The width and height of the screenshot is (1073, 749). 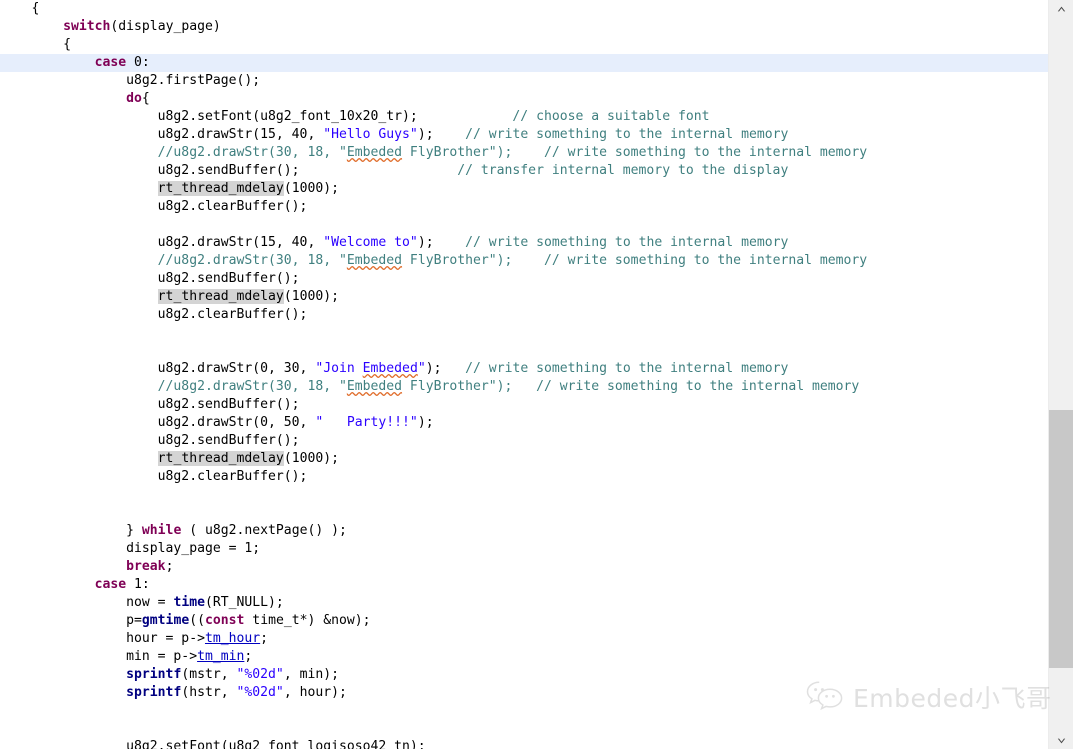 I want to click on code-line: case 1:, so click(x=524, y=585).